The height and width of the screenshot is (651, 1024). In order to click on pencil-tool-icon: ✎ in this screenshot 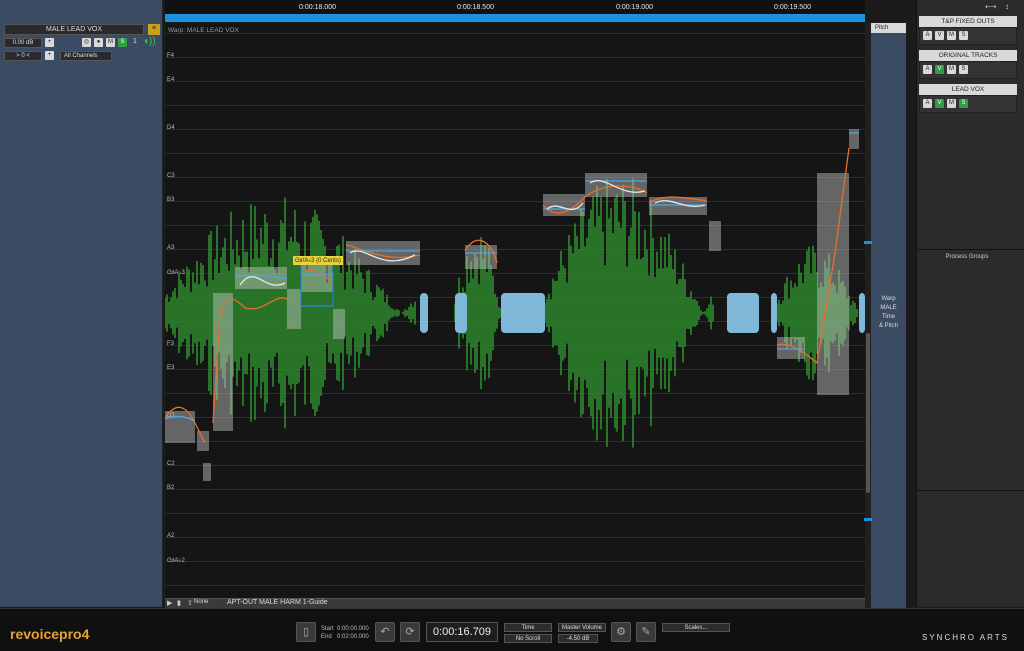, I will do `click(646, 632)`.